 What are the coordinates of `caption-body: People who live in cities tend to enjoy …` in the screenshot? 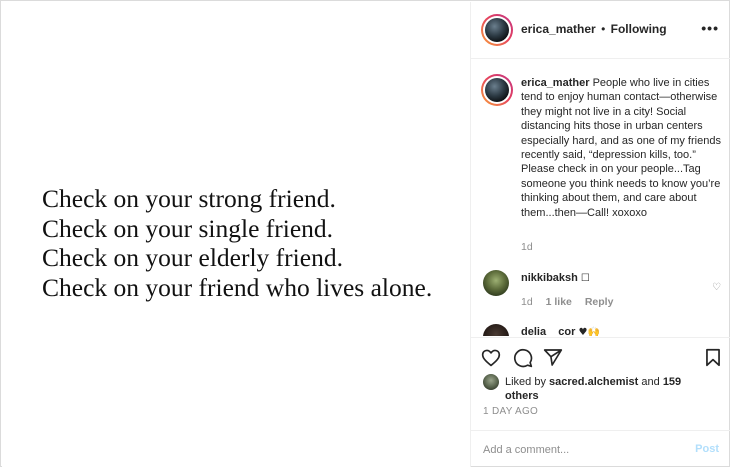 It's located at (621, 148).